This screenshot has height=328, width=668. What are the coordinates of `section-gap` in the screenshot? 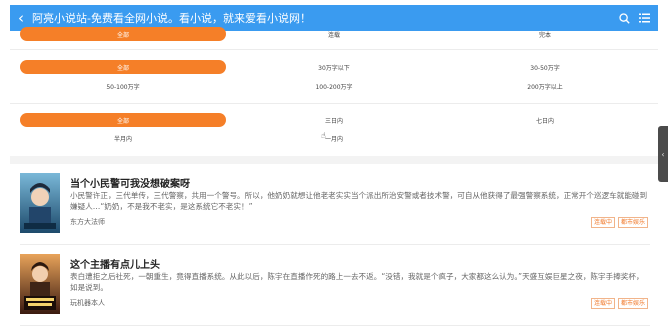 It's located at (334, 160).